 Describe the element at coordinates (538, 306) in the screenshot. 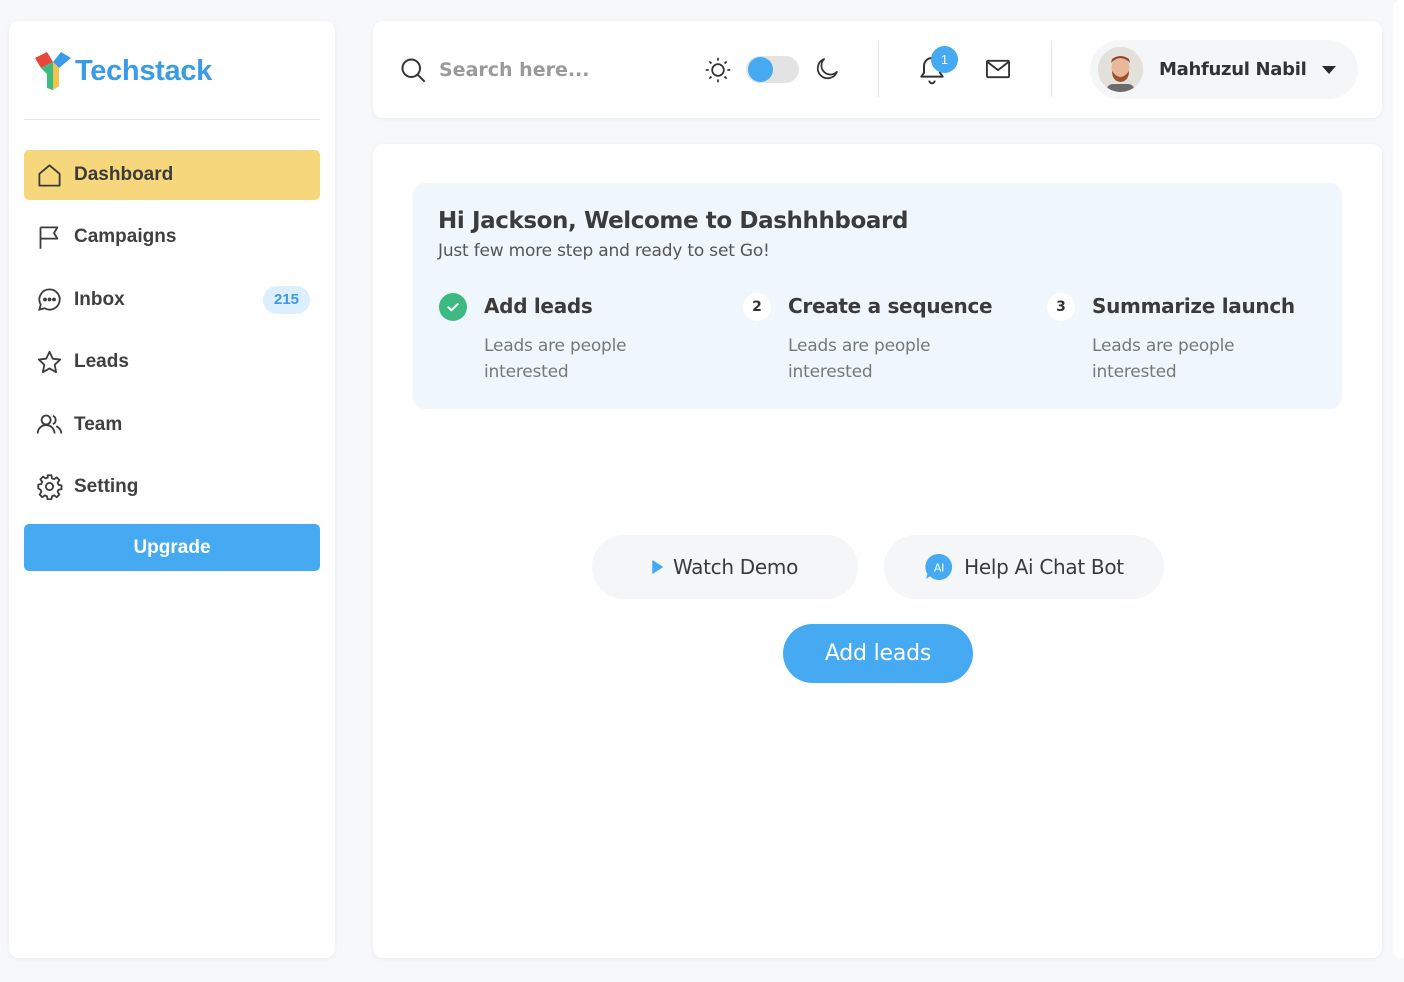

I see `step-title: Add leads` at that location.